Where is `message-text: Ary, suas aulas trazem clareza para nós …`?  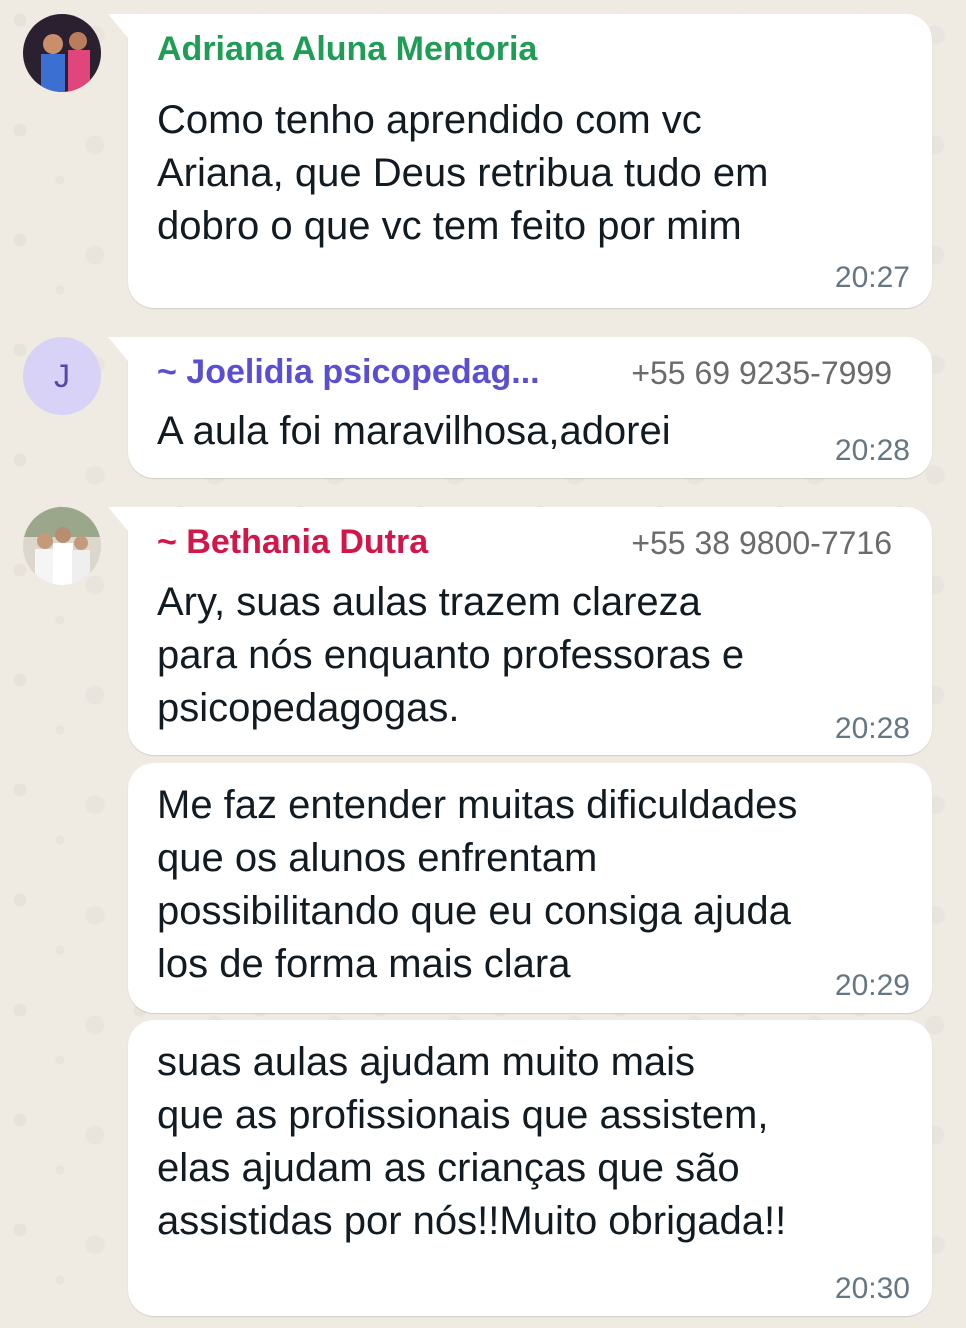
message-text: Ary, suas aulas trazem clareza para nós … is located at coordinates (451, 655).